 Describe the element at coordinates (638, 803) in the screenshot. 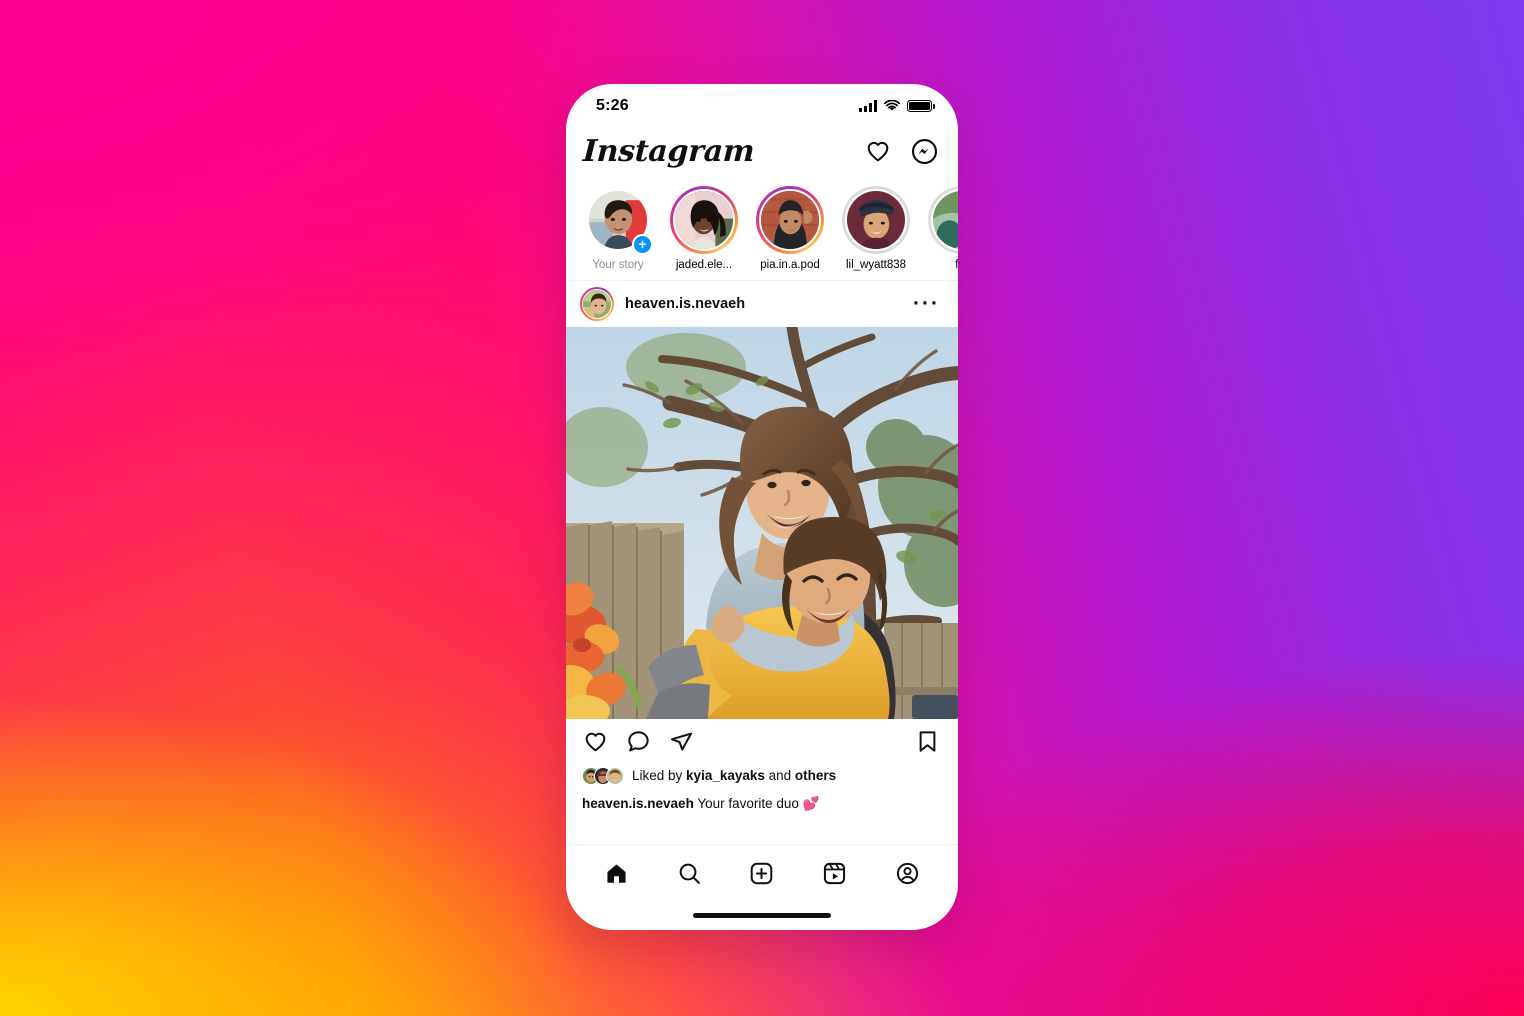

I see `caption-username: heaven.is.nevaeh` at that location.